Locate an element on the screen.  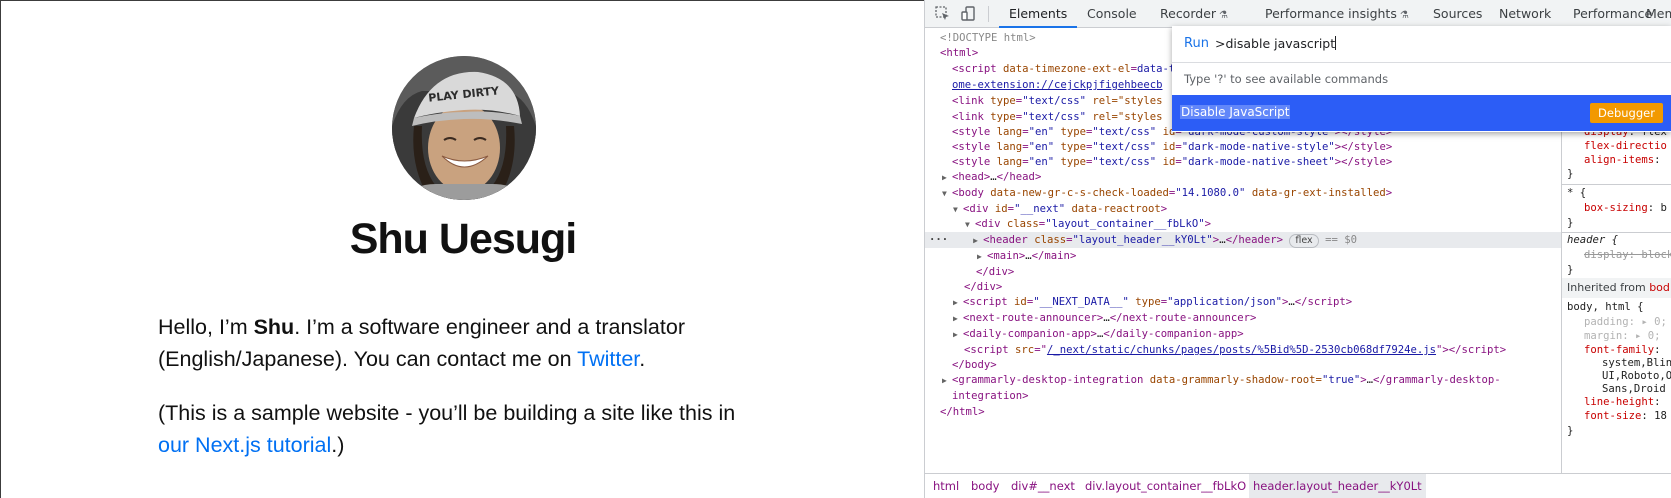
dom-node: integration> is located at coordinates (1243, 396).